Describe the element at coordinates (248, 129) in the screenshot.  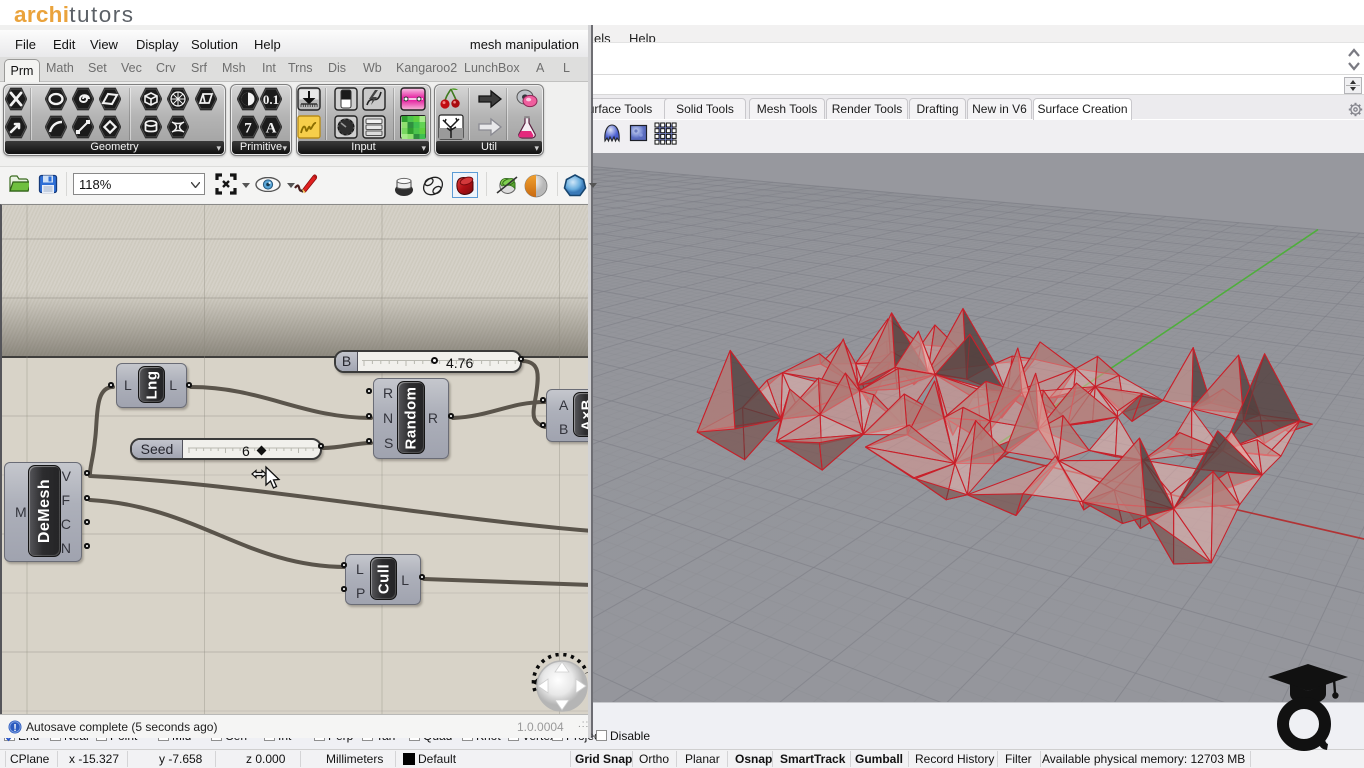
I see `svg-text: 7` at that location.